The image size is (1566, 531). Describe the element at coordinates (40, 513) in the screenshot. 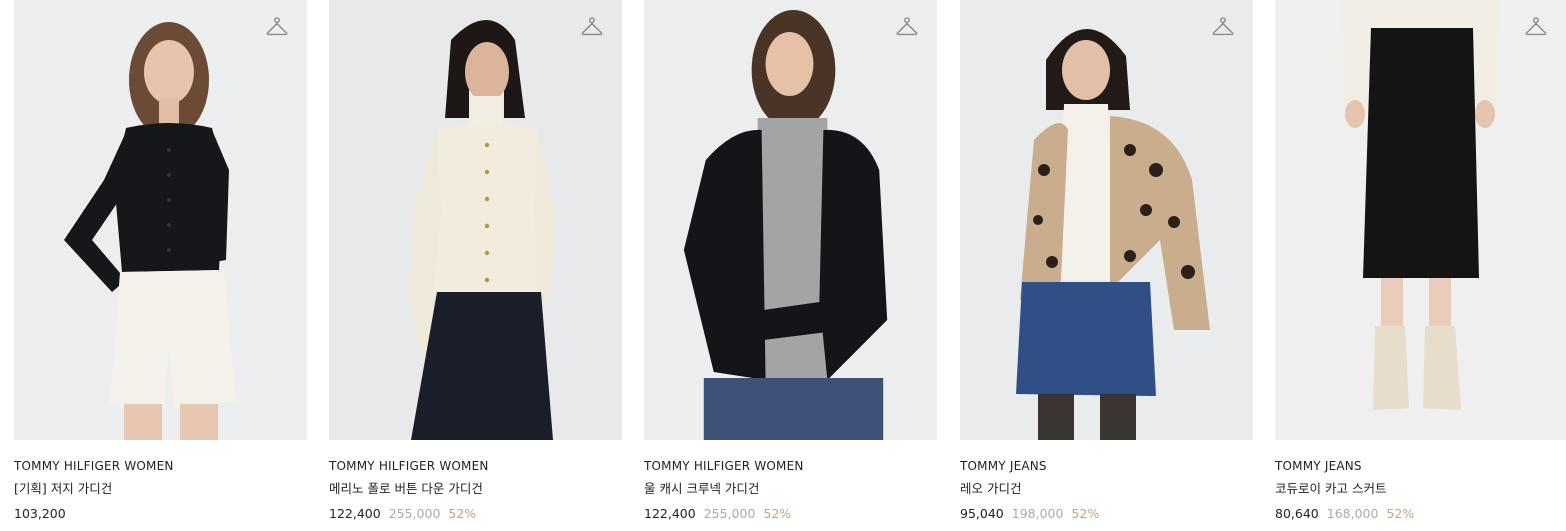

I see `sale-price: 103,200` at that location.